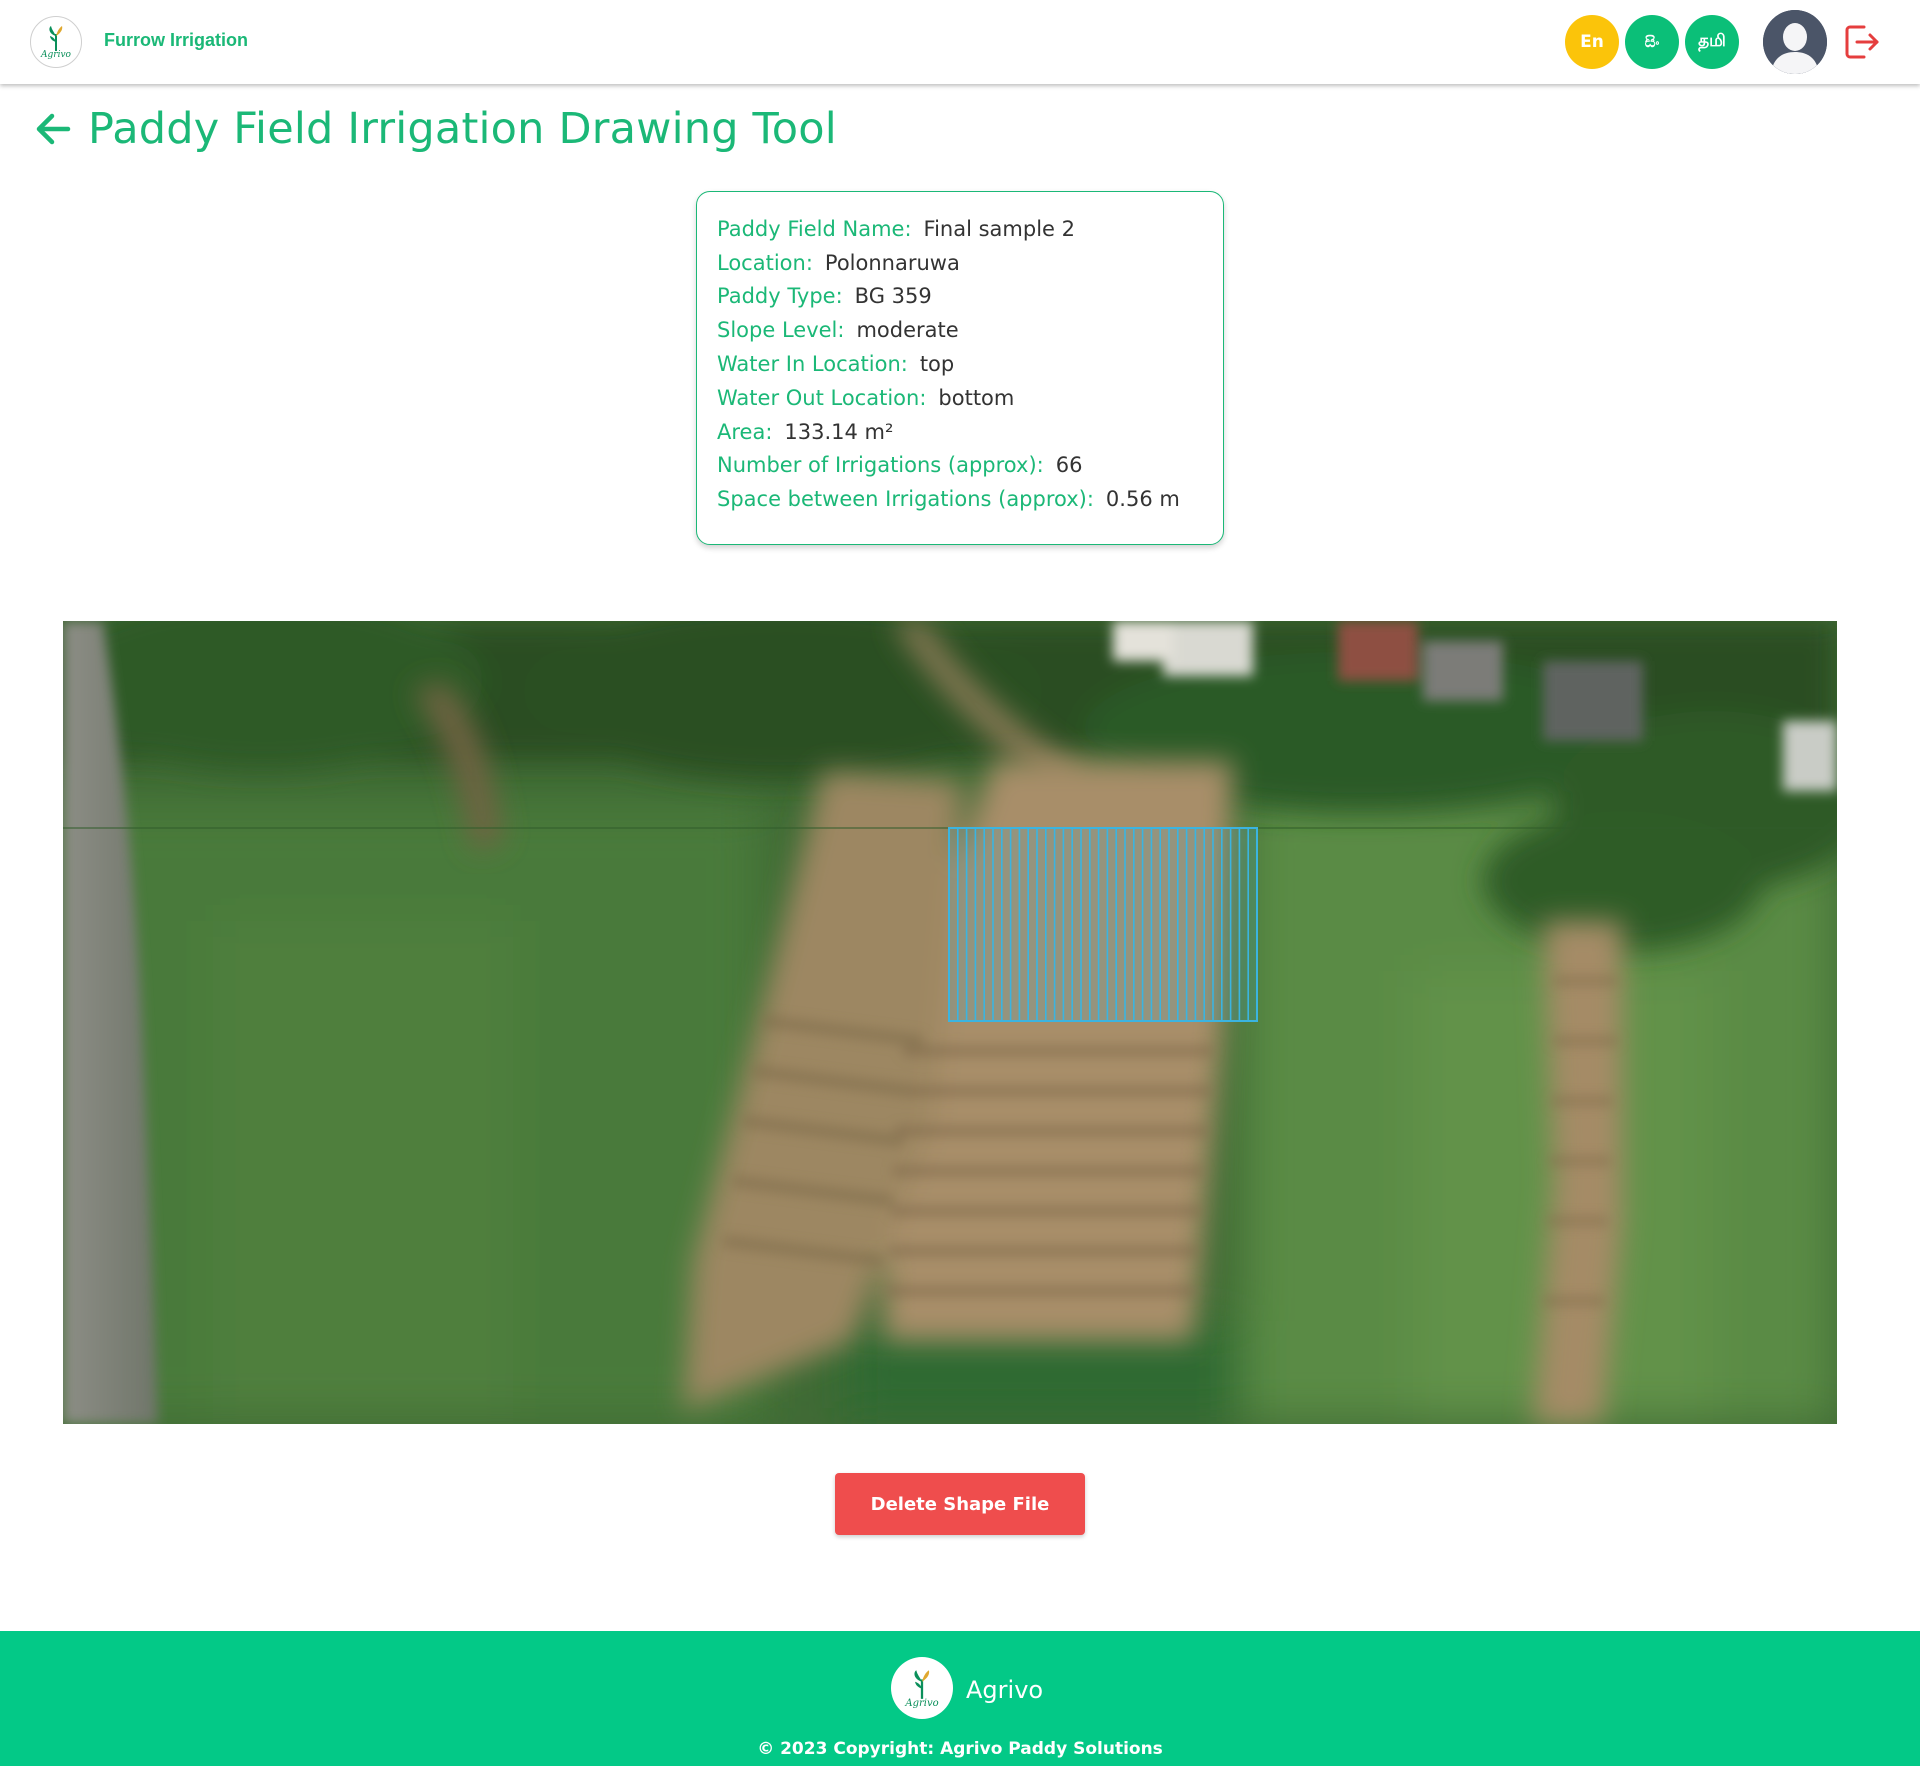 Image resolution: width=1920 pixels, height=1766 pixels. What do you see at coordinates (937, 364) in the screenshot?
I see `info-value: top` at bounding box center [937, 364].